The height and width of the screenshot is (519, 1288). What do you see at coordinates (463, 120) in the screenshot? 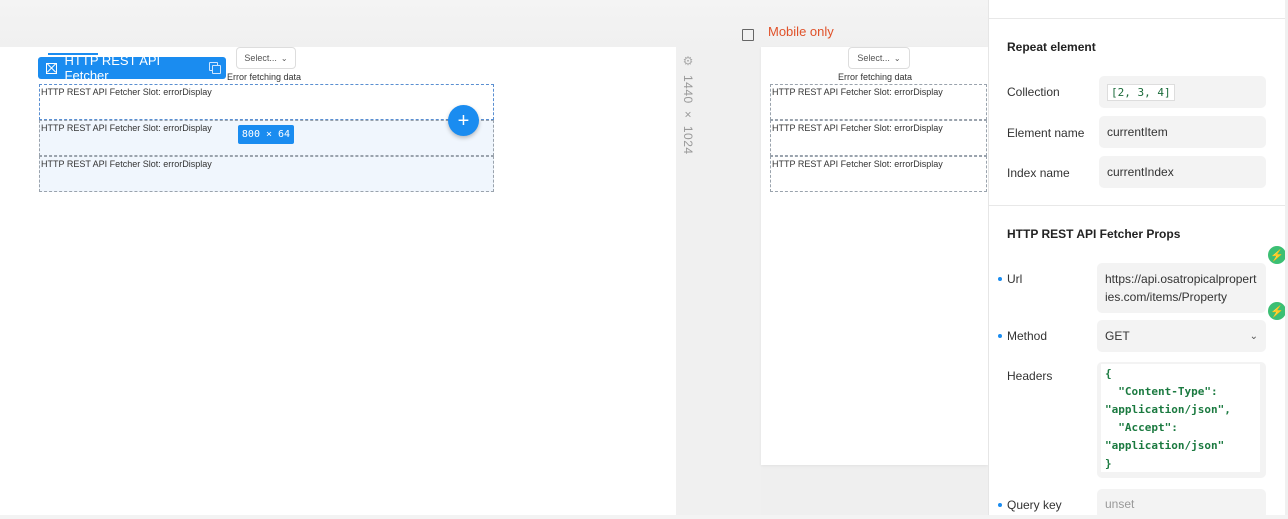
I see `add-button: +` at bounding box center [463, 120].